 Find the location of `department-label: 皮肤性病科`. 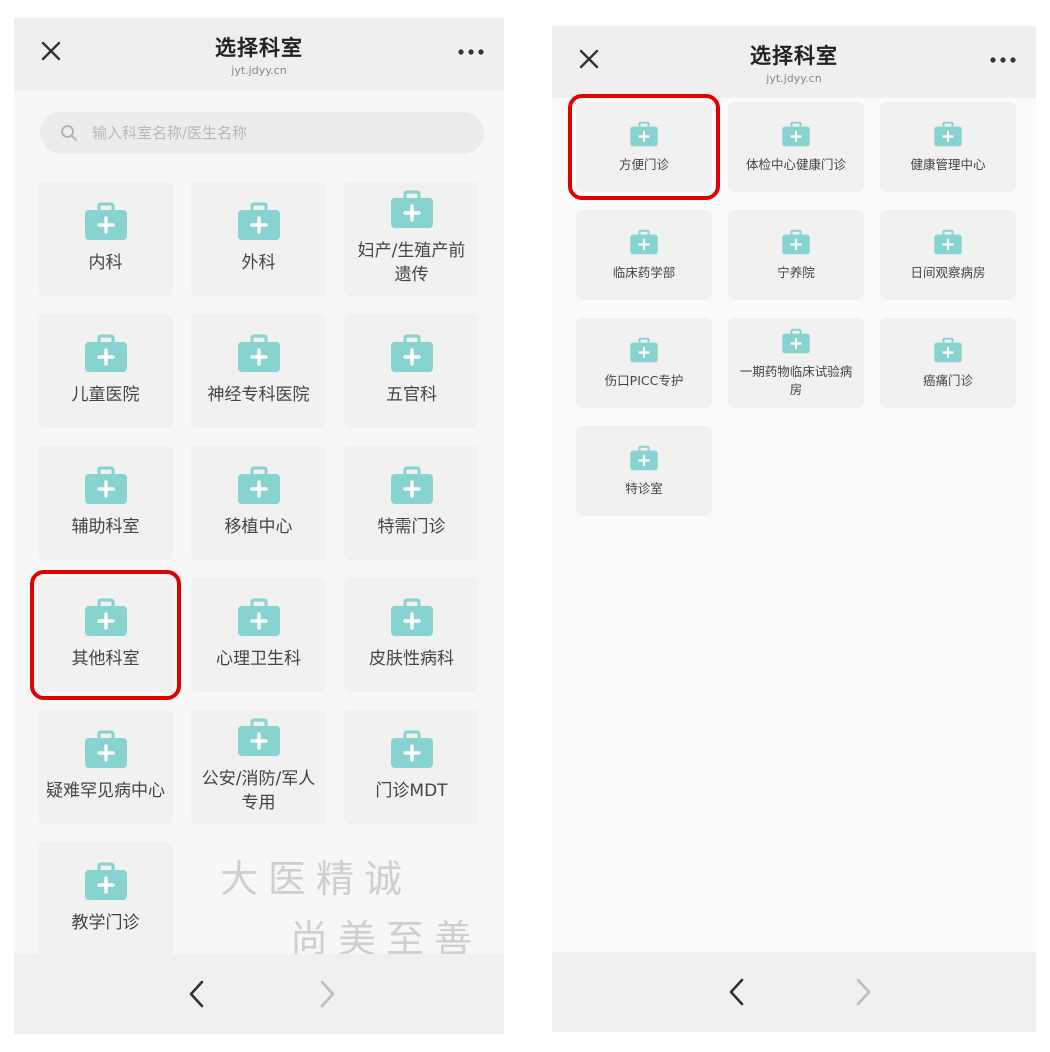

department-label: 皮肤性病科 is located at coordinates (411, 659).